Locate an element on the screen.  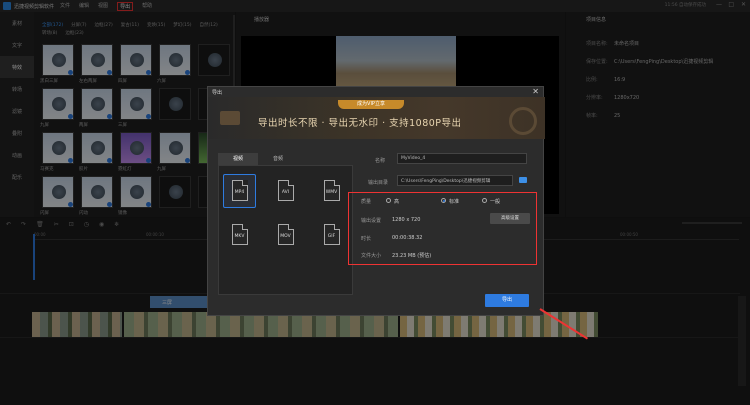
quality-normal-label: 一般 is located at coordinates (495, 202).